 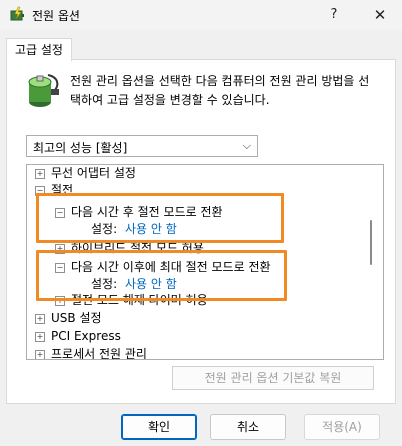 I want to click on chevron-down-icon: ⌵, so click(x=246, y=145).